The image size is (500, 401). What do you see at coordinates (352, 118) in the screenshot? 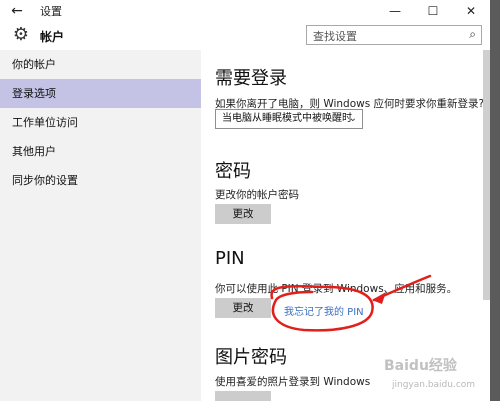
I see `chevron-down-icon: ⌄` at bounding box center [352, 118].